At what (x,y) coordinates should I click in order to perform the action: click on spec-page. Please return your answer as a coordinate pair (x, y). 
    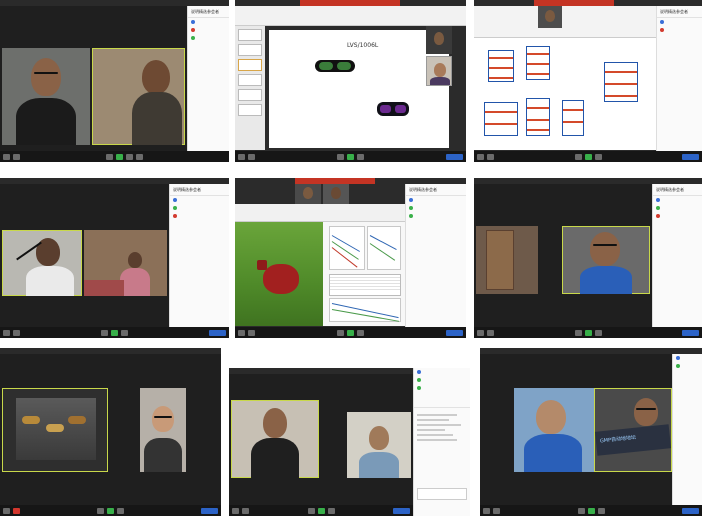
    Looking at the image, I should click on (364, 274).